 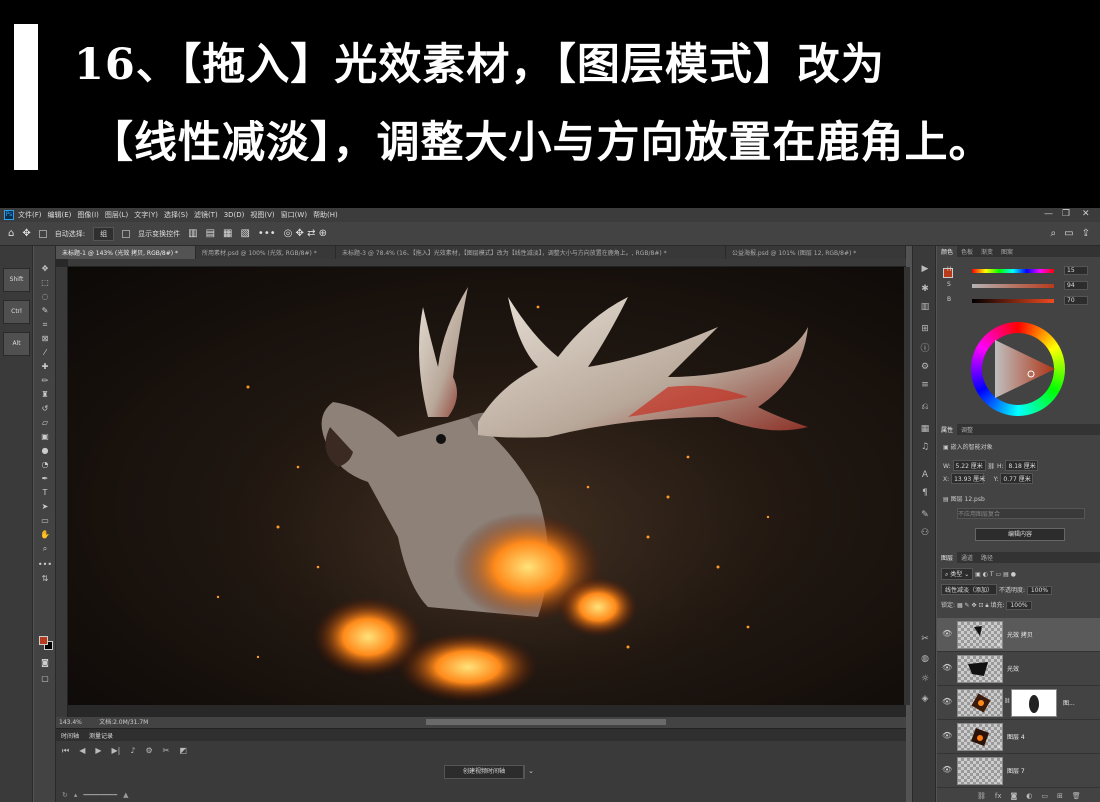 What do you see at coordinates (11, 233) in the screenshot?
I see `home-icon: ⌂` at bounding box center [11, 233].